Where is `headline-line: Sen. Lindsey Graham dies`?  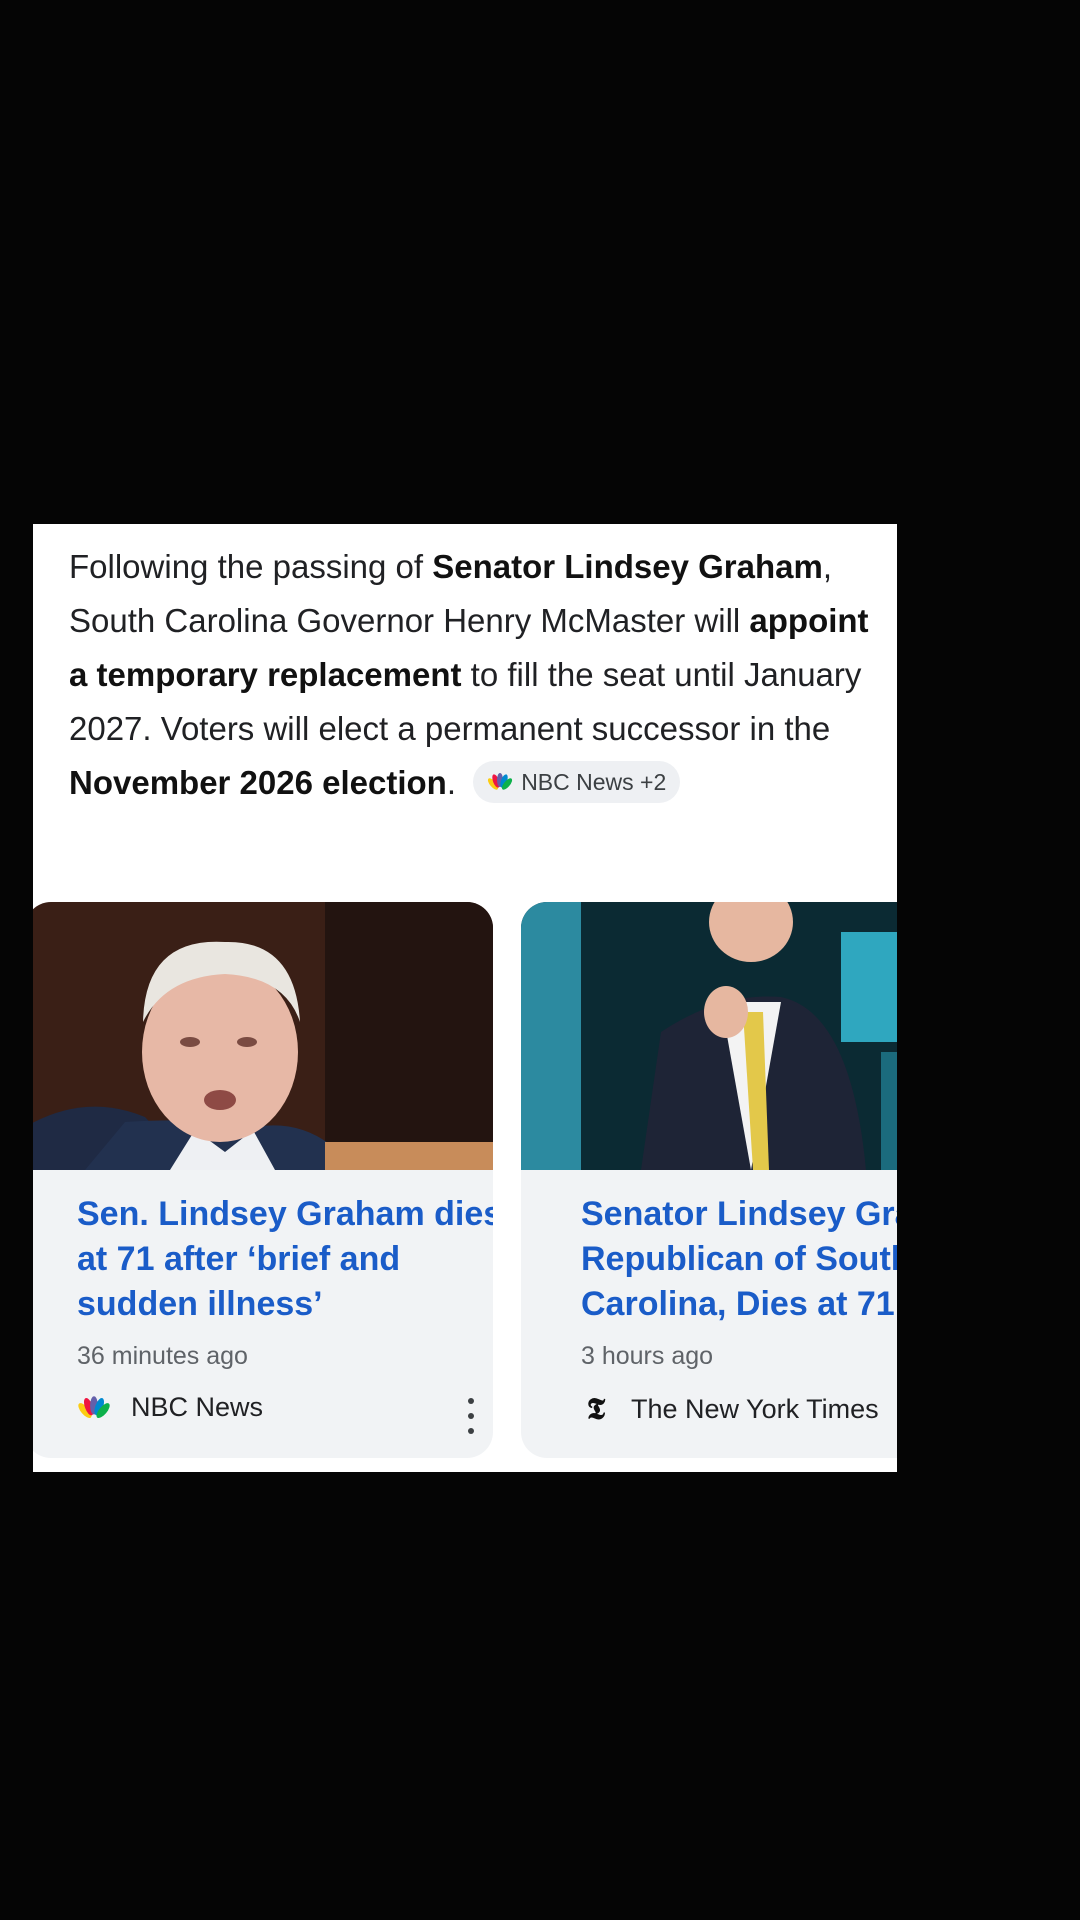
headline-line: Sen. Lindsey Graham dies is located at coordinates (285, 1214).